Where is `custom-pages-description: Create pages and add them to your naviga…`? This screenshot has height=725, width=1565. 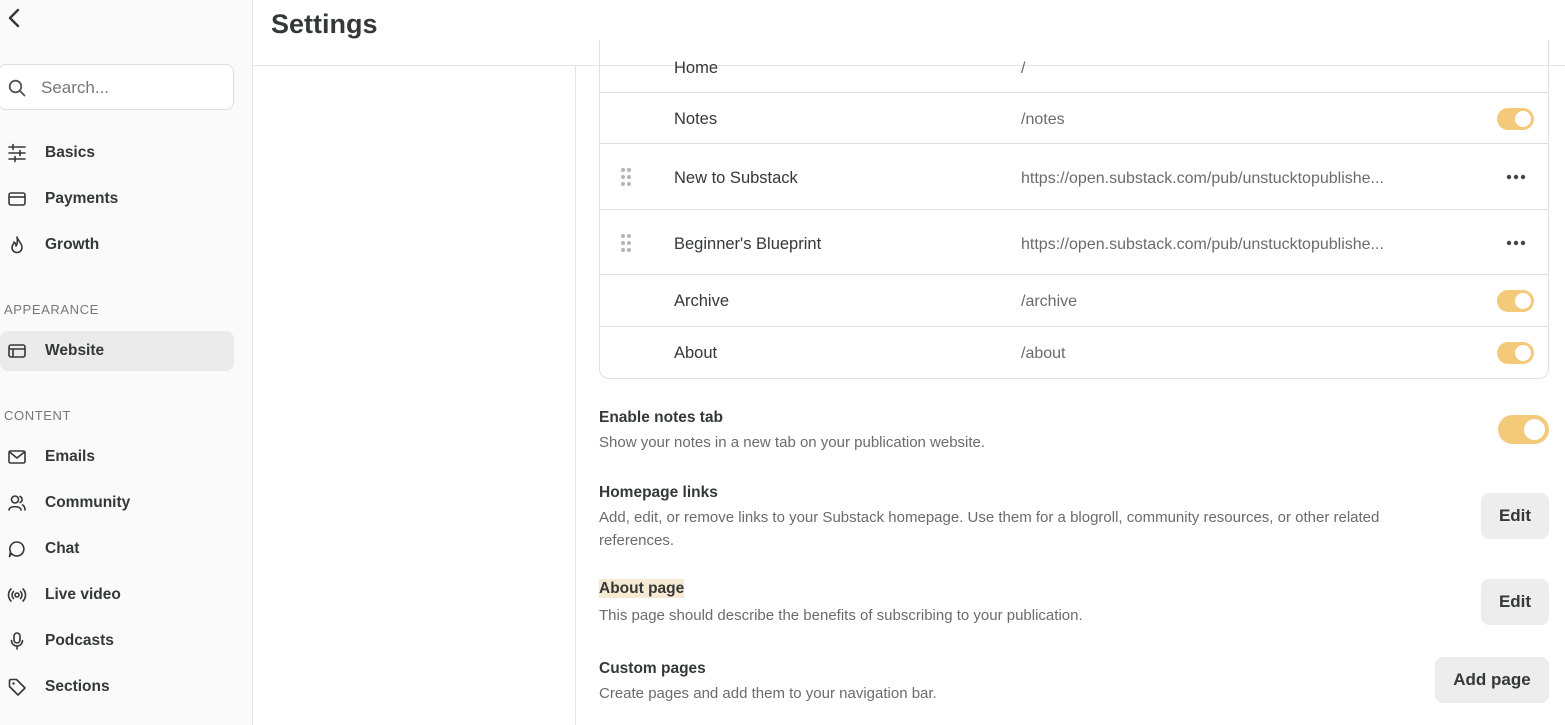
custom-pages-description: Create pages and add them to your naviga… is located at coordinates (768, 693).